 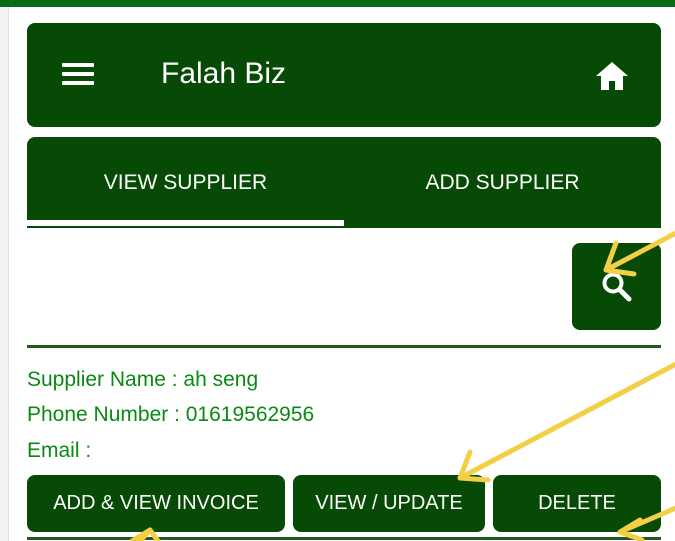 What do you see at coordinates (389, 503) in the screenshot?
I see `view-update-button: VIEW / UPDATE` at bounding box center [389, 503].